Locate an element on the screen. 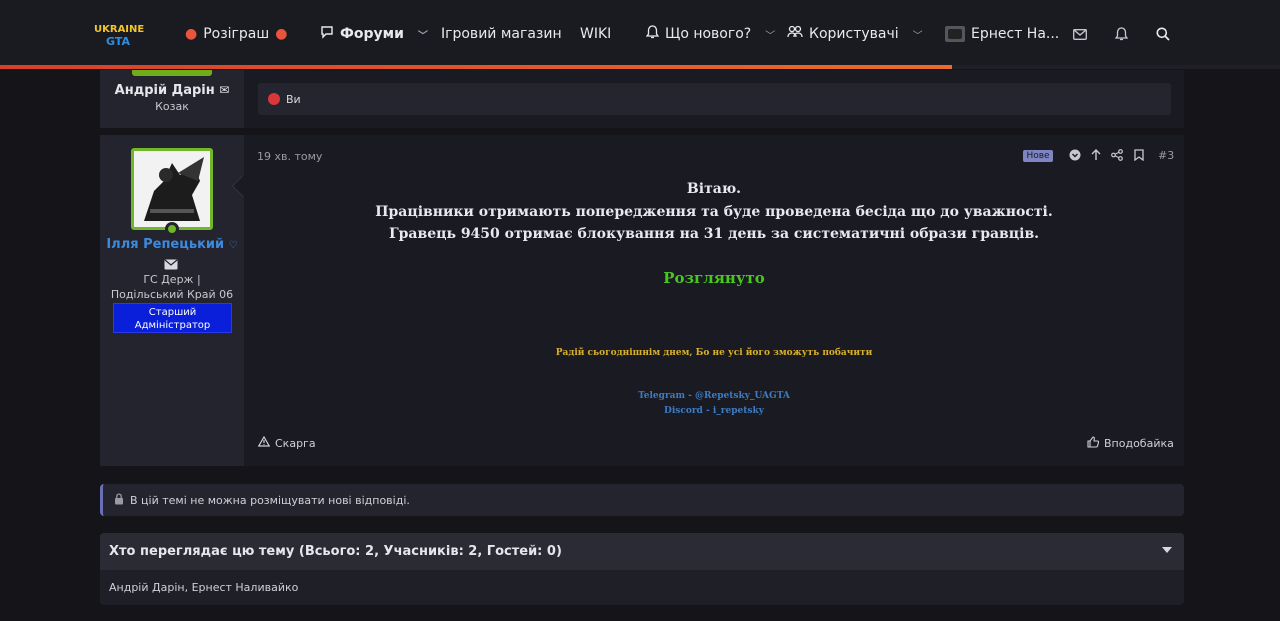 This screenshot has height=621, width=1280. user-banner-line: Адміністратор is located at coordinates (172, 325).